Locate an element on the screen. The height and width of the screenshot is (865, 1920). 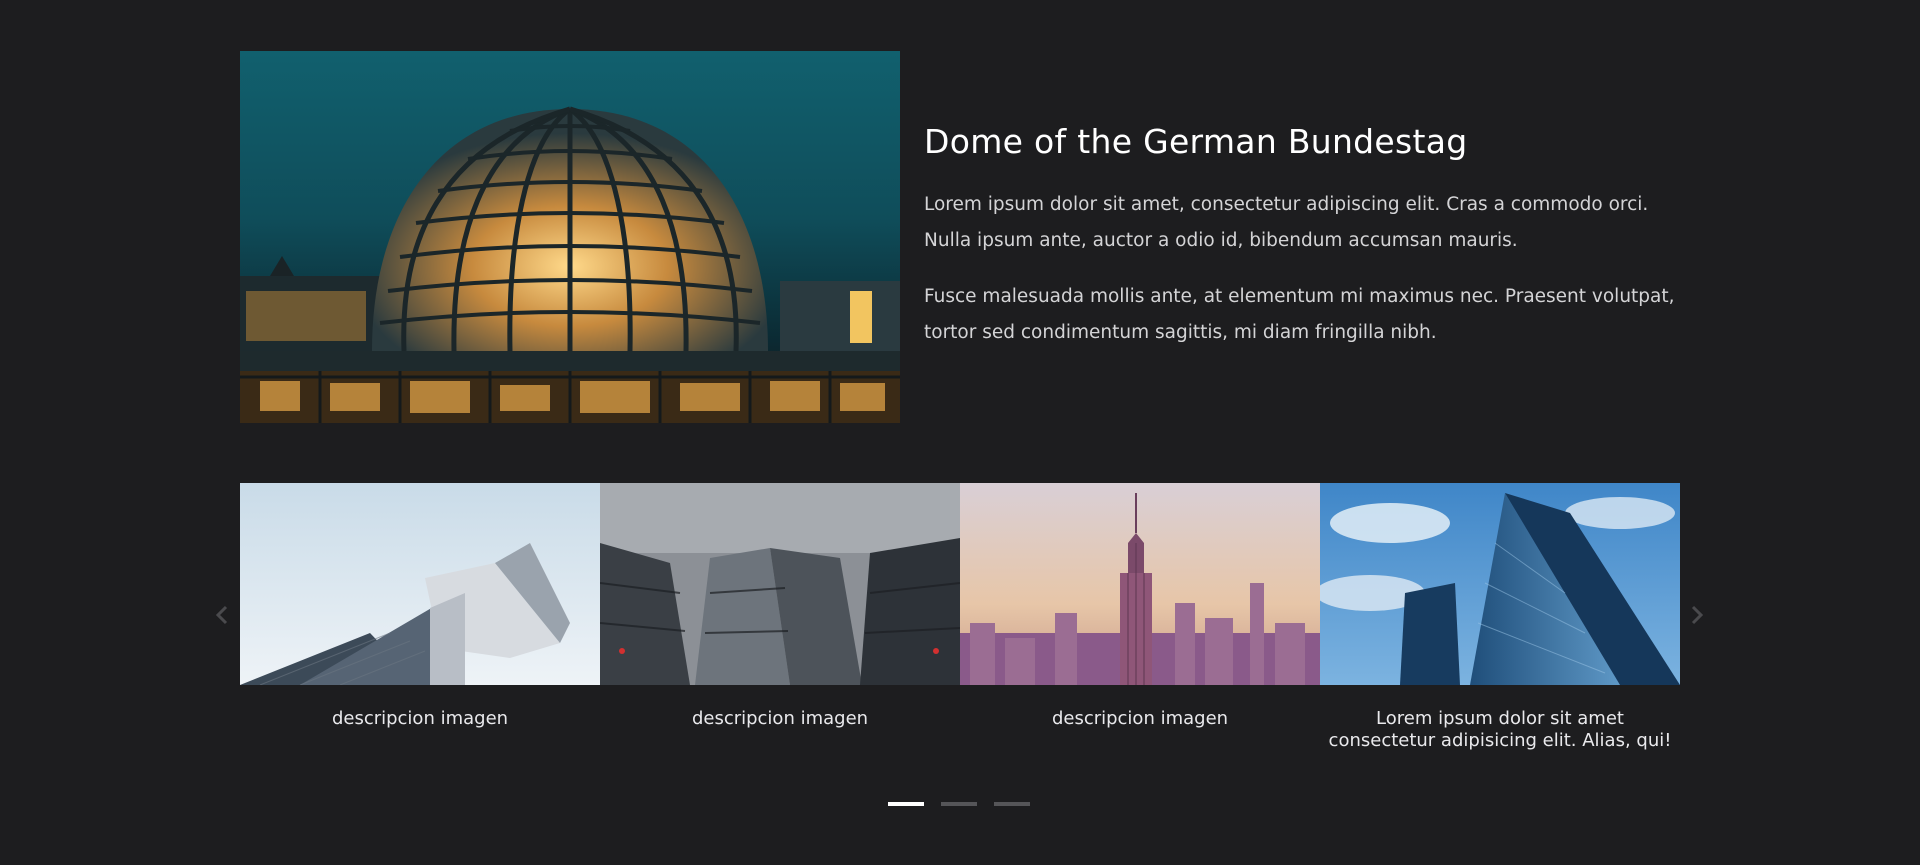
skyscrapers-image is located at coordinates (780, 584).